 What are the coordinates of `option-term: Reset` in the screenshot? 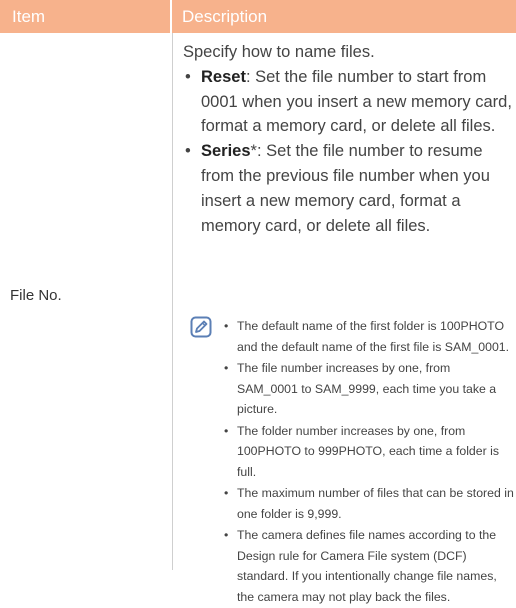 It's located at (223, 76).